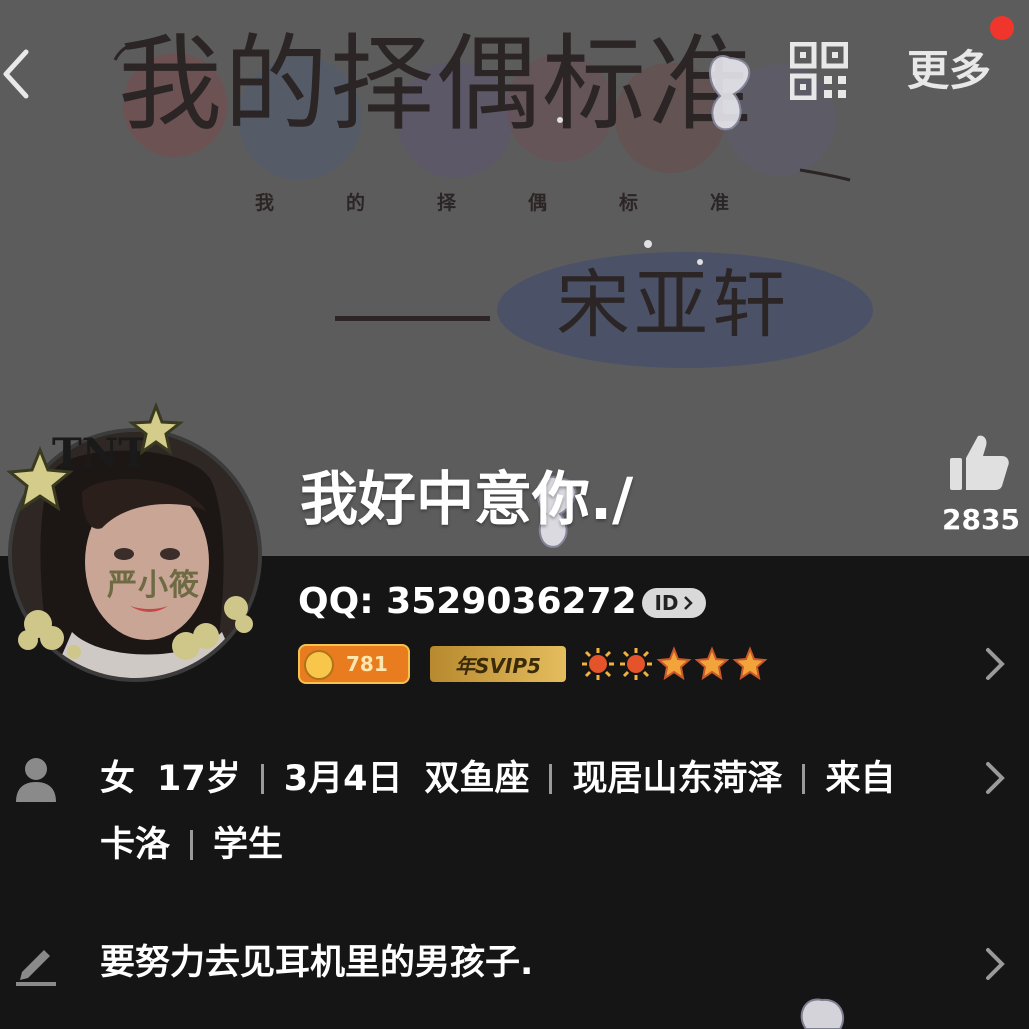 Image resolution: width=1029 pixels, height=1029 pixels. I want to click on cover-dash, so click(412, 318).